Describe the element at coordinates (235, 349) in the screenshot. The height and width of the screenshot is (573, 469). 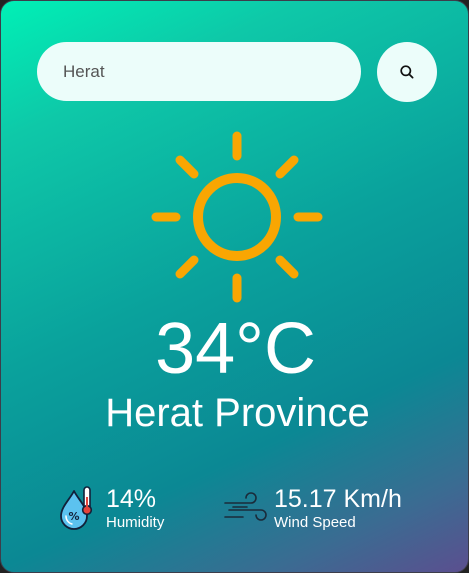
I see `temperature: 34°C` at that location.